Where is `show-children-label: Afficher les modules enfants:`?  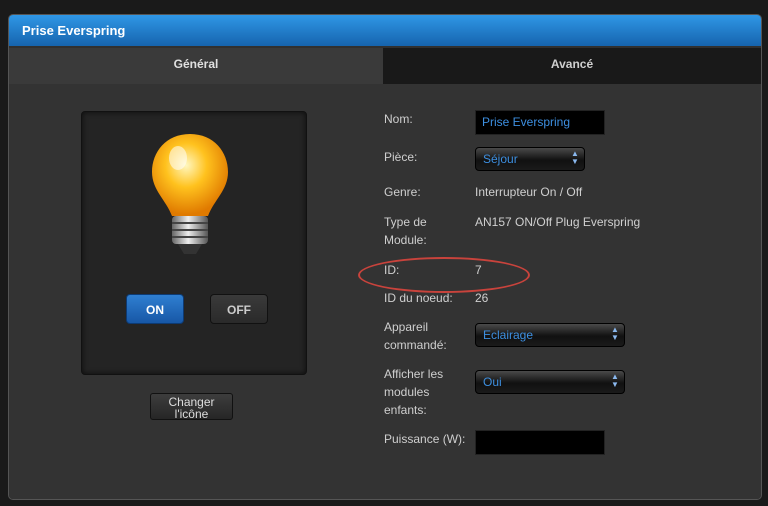 show-children-label: Afficher les modules enfants: is located at coordinates (413, 392).